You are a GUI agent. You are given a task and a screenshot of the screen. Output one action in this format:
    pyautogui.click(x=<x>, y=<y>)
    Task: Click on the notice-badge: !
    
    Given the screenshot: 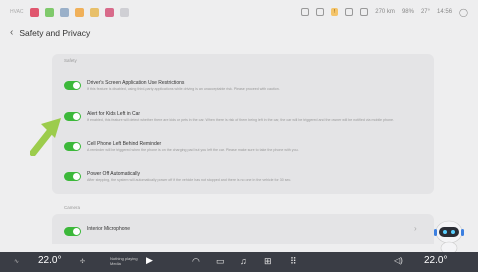 What is the action you would take?
    pyautogui.click(x=334, y=12)
    